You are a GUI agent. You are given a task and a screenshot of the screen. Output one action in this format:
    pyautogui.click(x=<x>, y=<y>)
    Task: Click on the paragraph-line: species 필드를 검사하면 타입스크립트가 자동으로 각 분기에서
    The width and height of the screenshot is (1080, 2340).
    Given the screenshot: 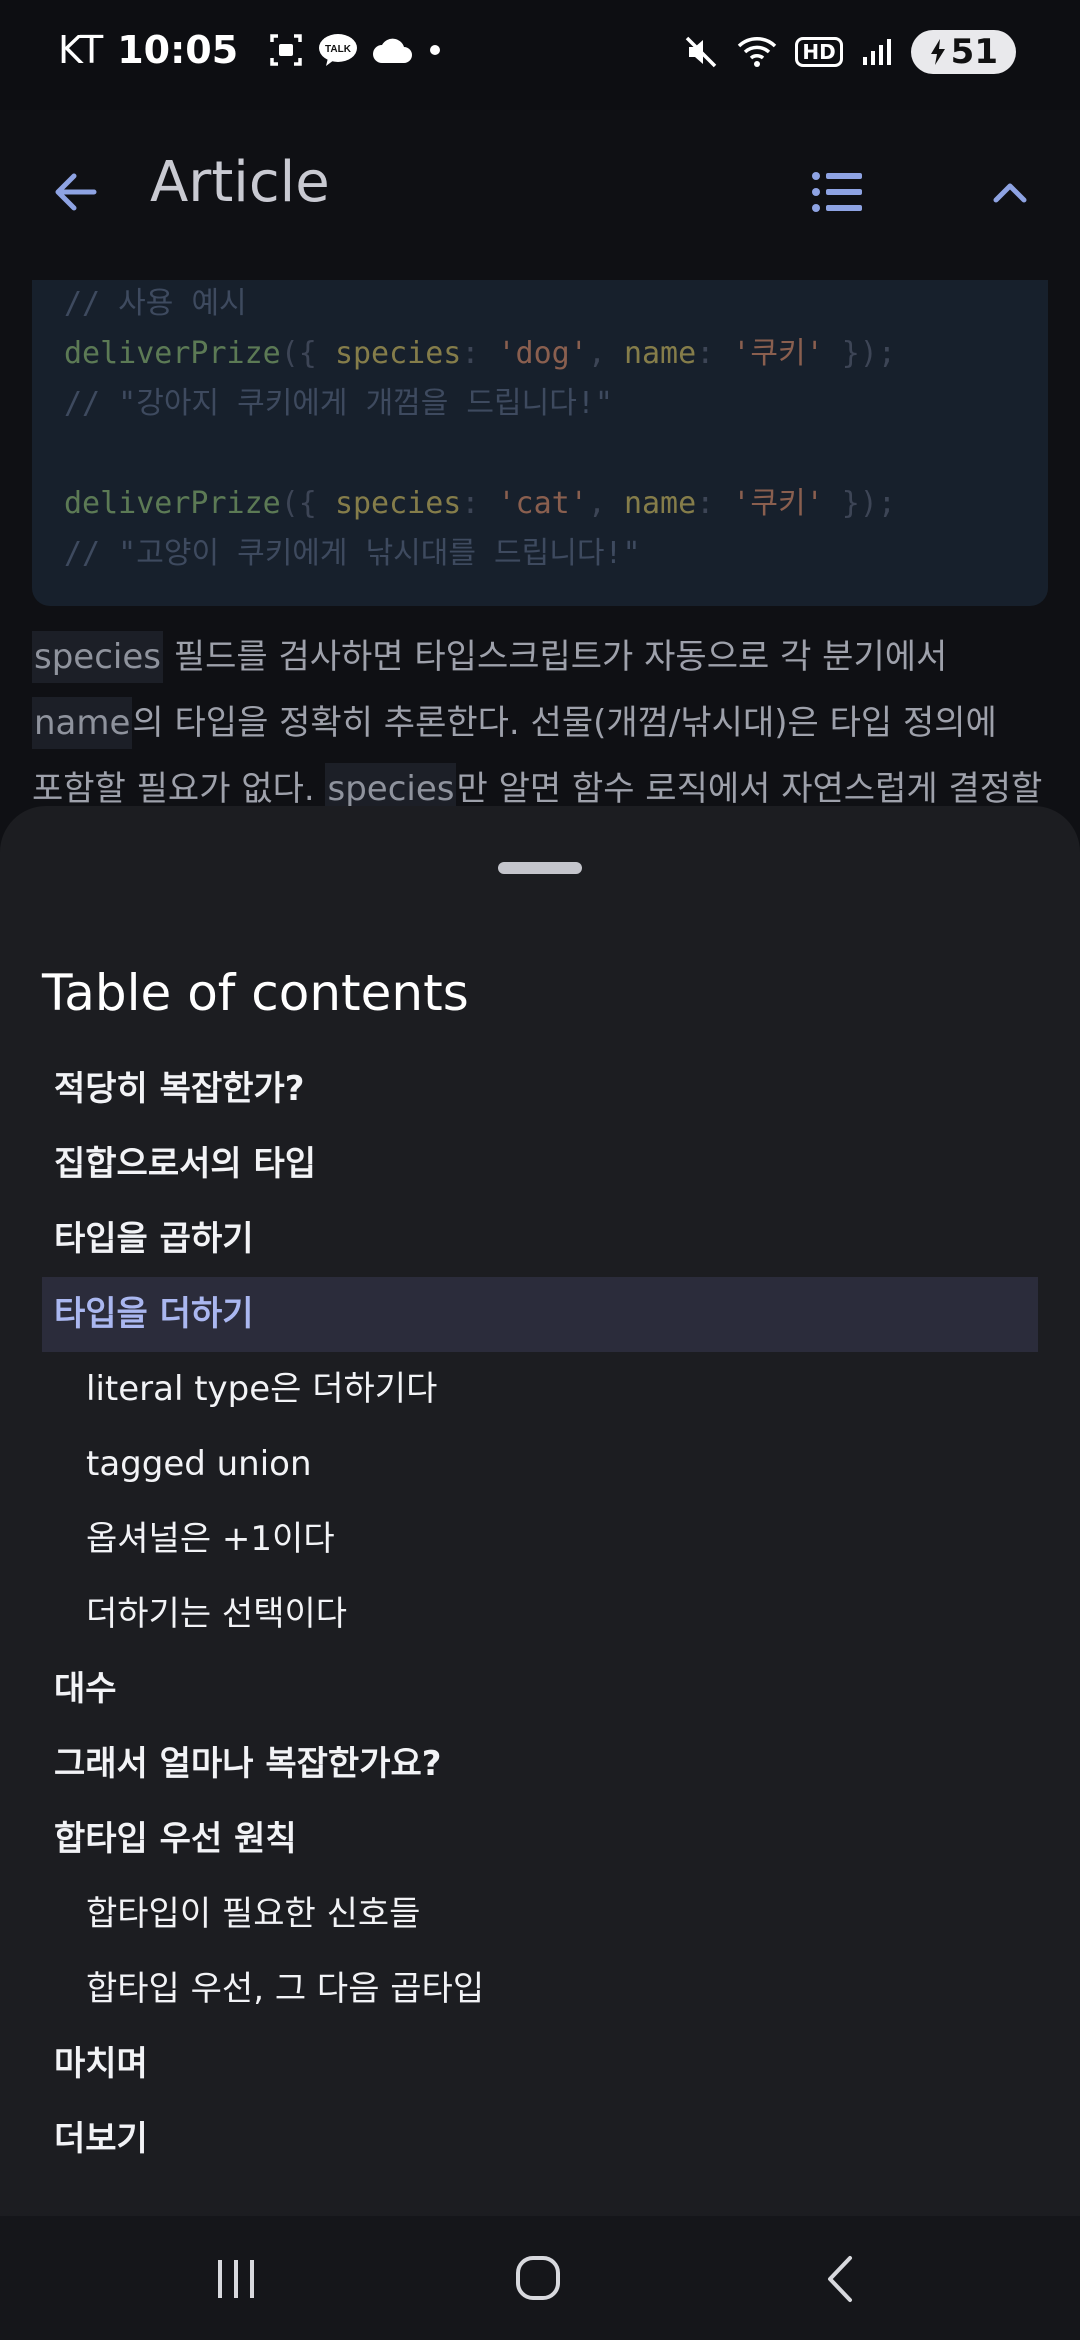 What is the action you would take?
    pyautogui.click(x=542, y=657)
    